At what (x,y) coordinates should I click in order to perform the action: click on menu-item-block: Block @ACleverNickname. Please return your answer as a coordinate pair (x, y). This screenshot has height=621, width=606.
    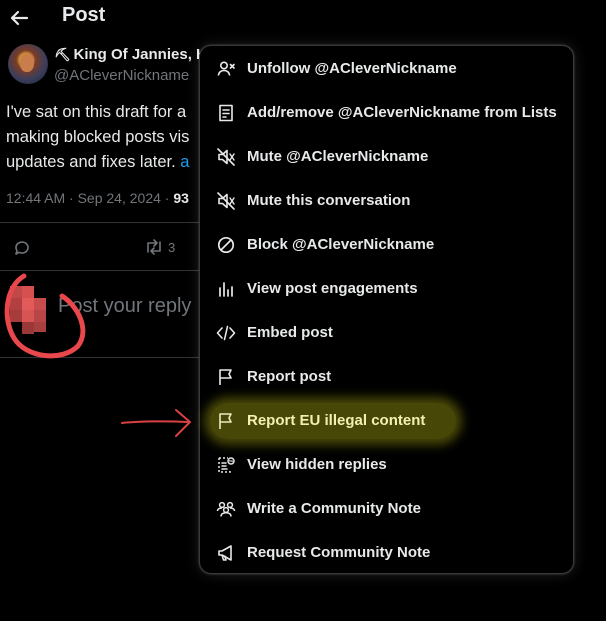
    Looking at the image, I should click on (386, 245).